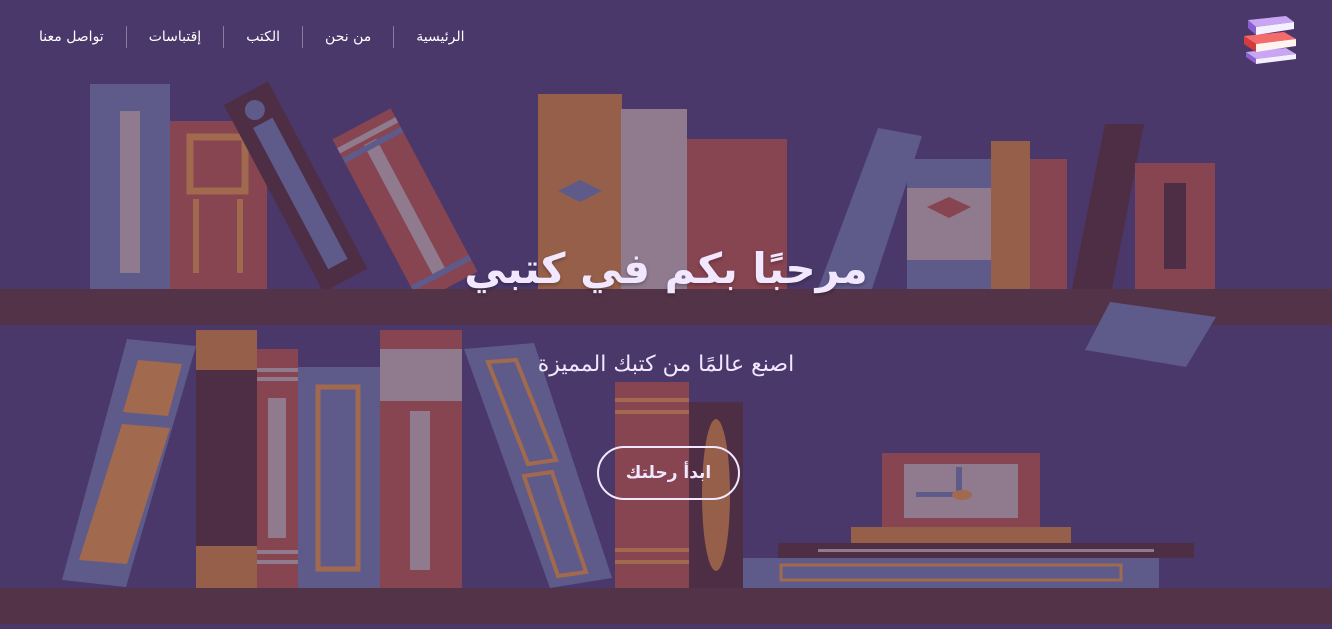  What do you see at coordinates (439, 37) in the screenshot?
I see `nav-home-link: الرئيسية` at bounding box center [439, 37].